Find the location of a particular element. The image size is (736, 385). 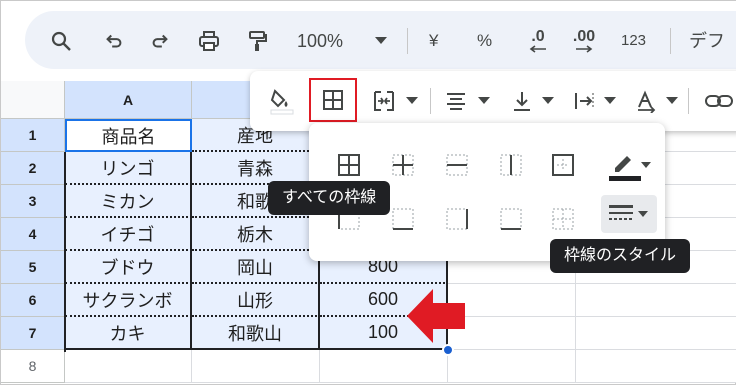

align-dropdown-icon is located at coordinates (484, 101).